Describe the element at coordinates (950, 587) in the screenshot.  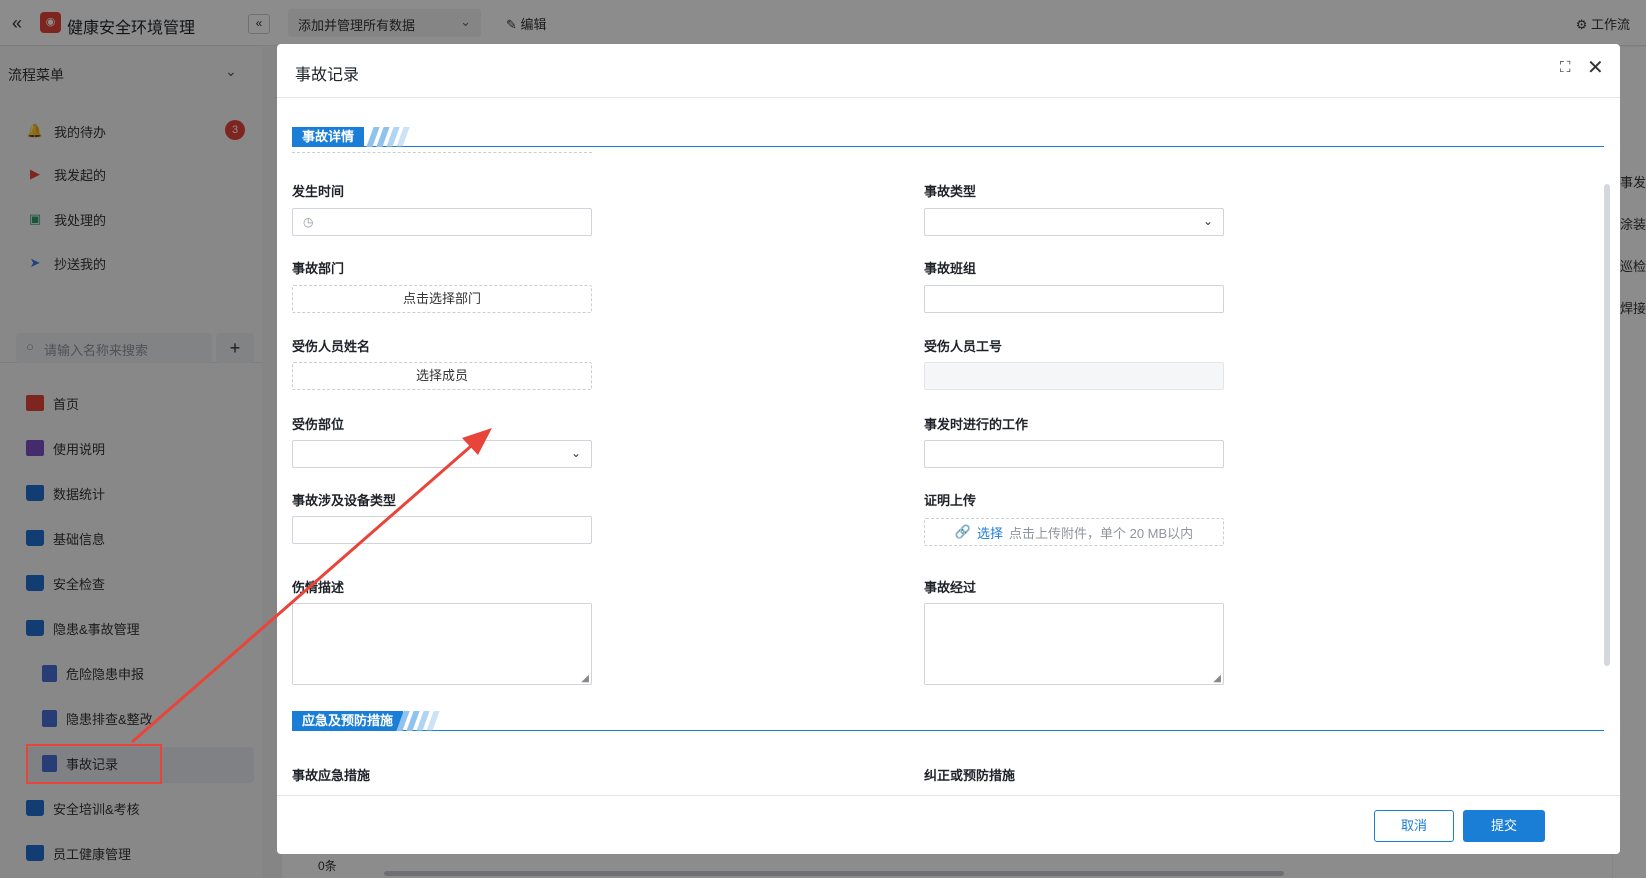
I see `field-label: 事故经过` at that location.